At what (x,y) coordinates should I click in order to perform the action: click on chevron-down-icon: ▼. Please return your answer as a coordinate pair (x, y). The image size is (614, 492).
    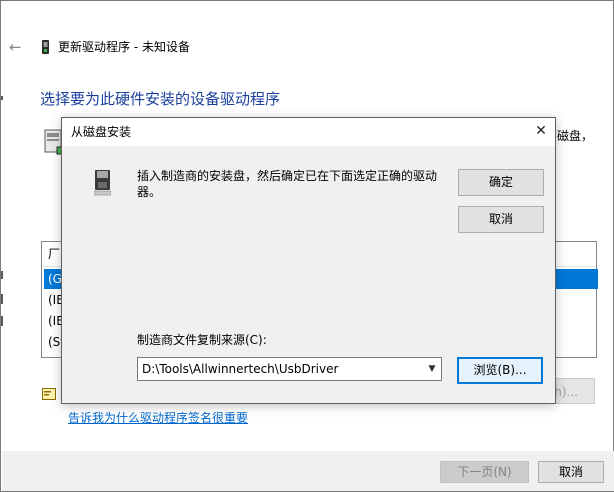
    Looking at the image, I should click on (432, 369).